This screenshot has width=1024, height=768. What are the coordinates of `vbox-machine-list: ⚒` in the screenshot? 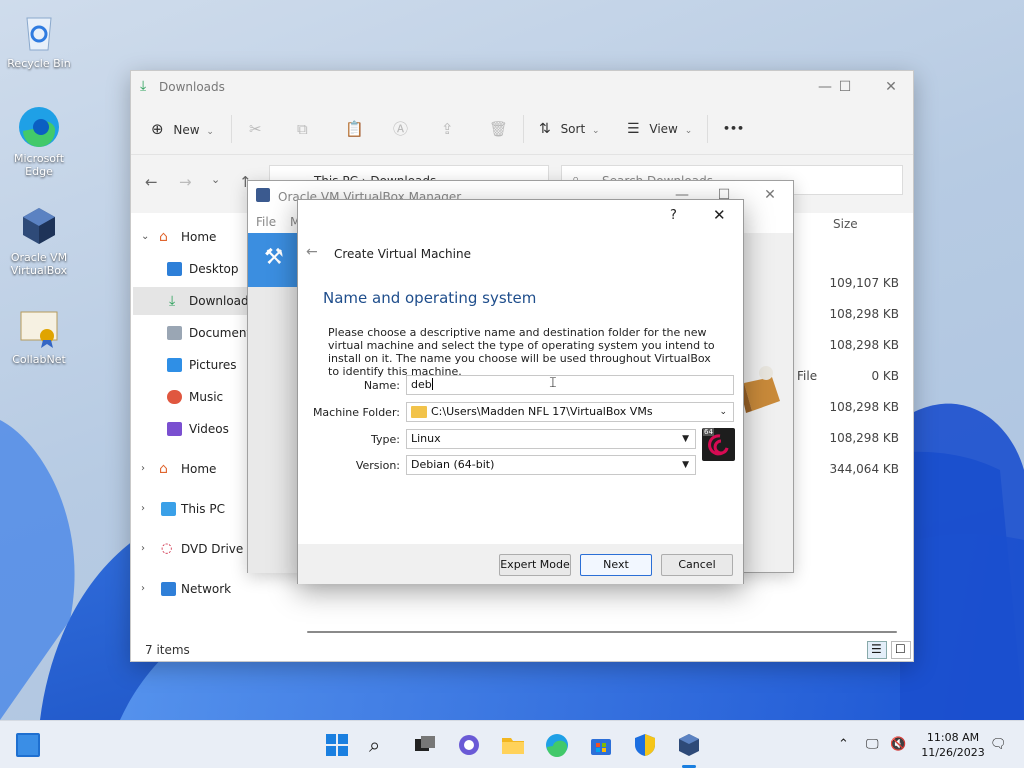 It's located at (273, 403).